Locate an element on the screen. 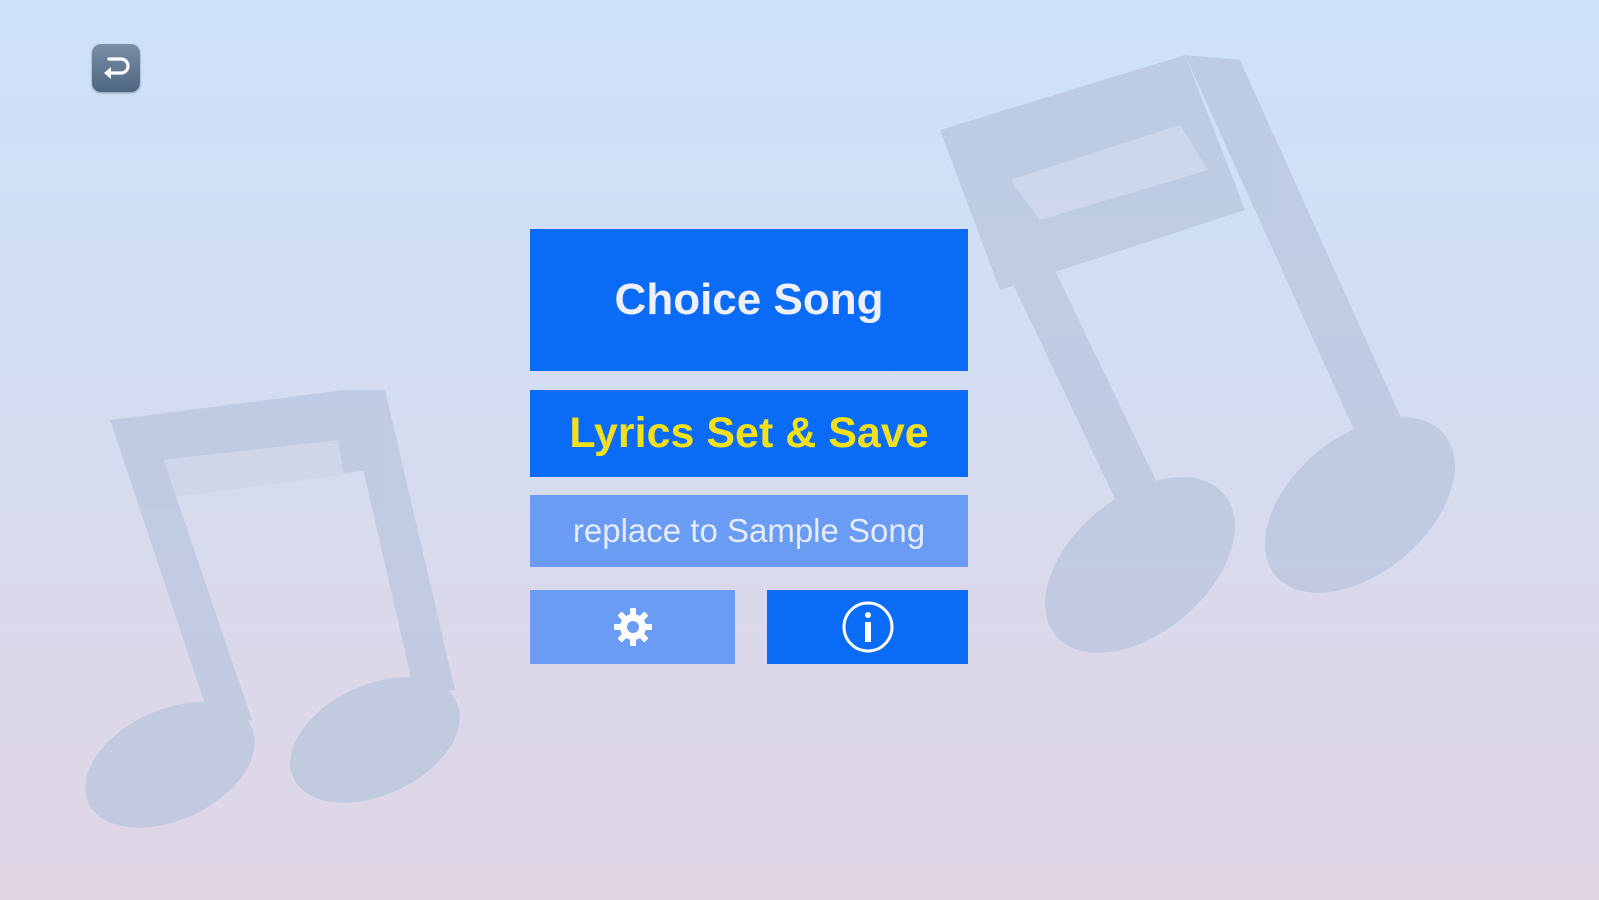  replace-sample-song-button: replace to Sample Song is located at coordinates (749, 531).